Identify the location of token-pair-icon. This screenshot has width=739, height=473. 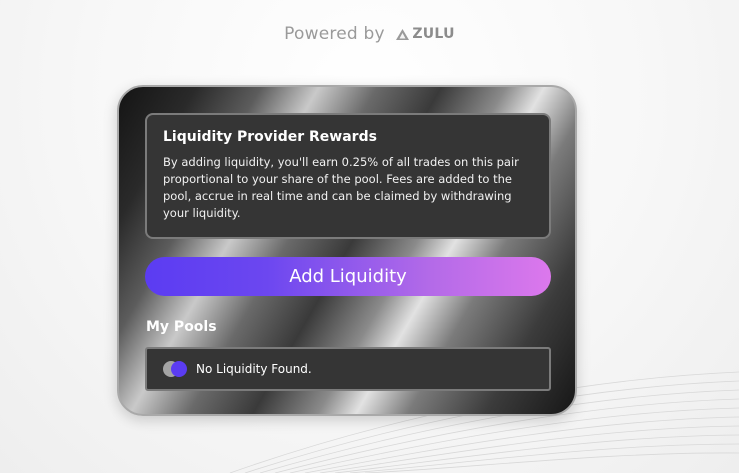
(176, 369).